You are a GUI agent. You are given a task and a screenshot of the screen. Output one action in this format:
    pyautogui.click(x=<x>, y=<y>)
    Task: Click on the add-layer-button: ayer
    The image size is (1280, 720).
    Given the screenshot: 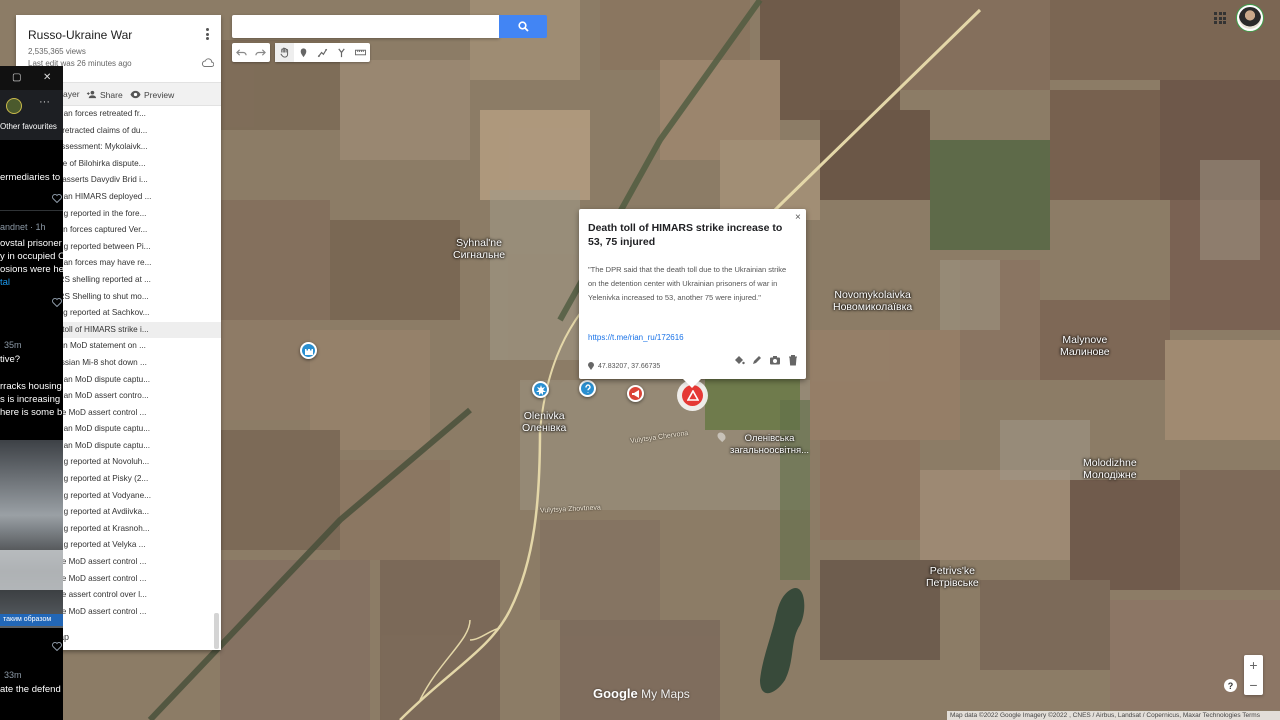 What is the action you would take?
    pyautogui.click(x=71, y=94)
    